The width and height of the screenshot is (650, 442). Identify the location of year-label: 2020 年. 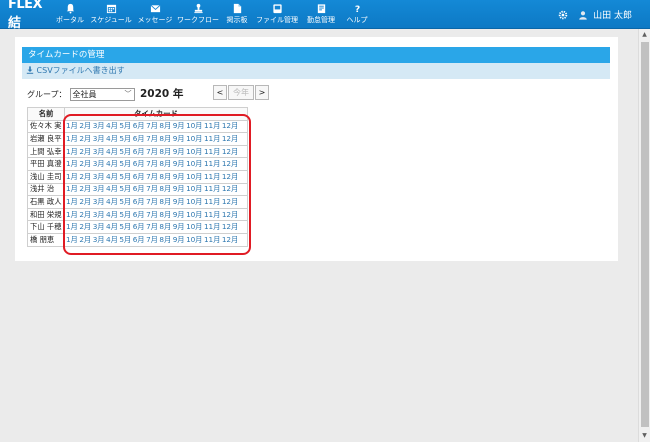
(162, 94).